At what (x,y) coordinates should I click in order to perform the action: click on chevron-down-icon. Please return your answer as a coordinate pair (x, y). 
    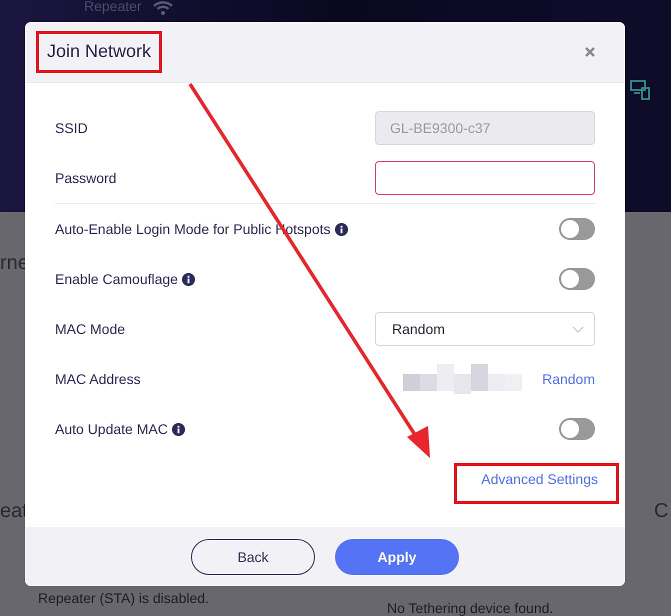
    Looking at the image, I should click on (578, 329).